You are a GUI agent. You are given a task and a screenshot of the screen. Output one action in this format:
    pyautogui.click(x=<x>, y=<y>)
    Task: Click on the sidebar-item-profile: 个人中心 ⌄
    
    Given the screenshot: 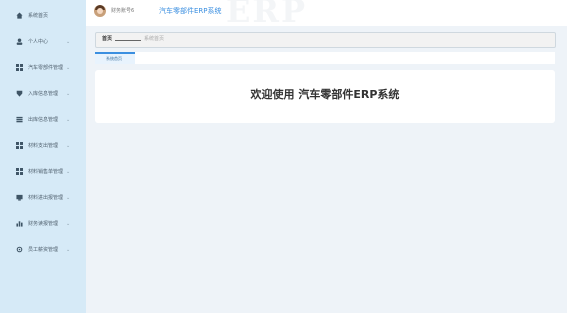 What is the action you would take?
    pyautogui.click(x=43, y=42)
    